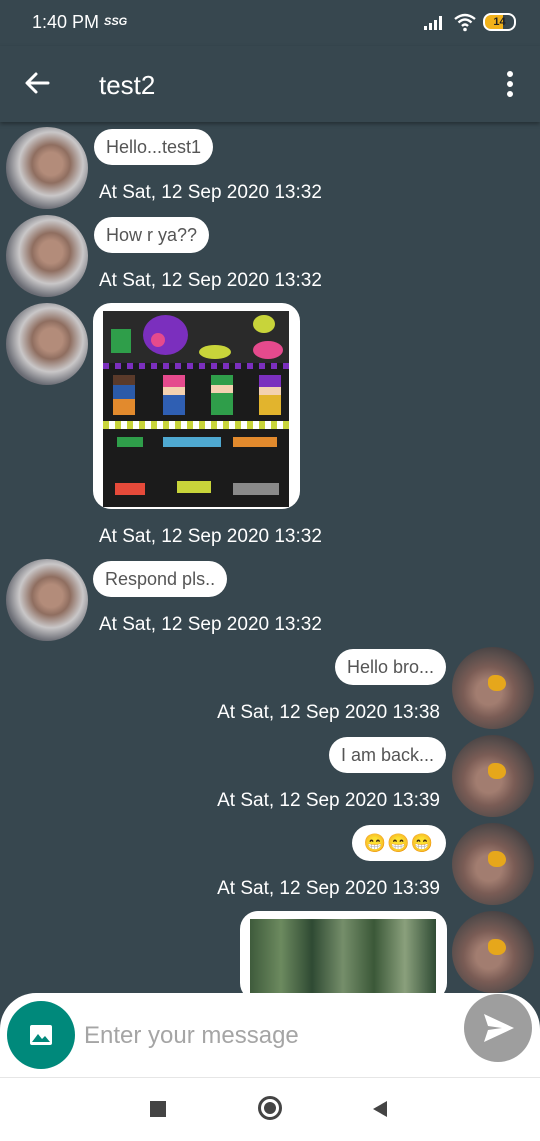 The width and height of the screenshot is (540, 1141). I want to click on message-timestamp: At Sat, 12 Sep 2020 13:38, so click(328, 712).